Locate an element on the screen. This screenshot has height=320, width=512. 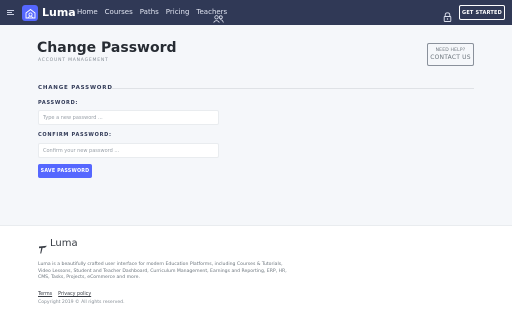
password-label: PASSWORD: is located at coordinates (58, 103).